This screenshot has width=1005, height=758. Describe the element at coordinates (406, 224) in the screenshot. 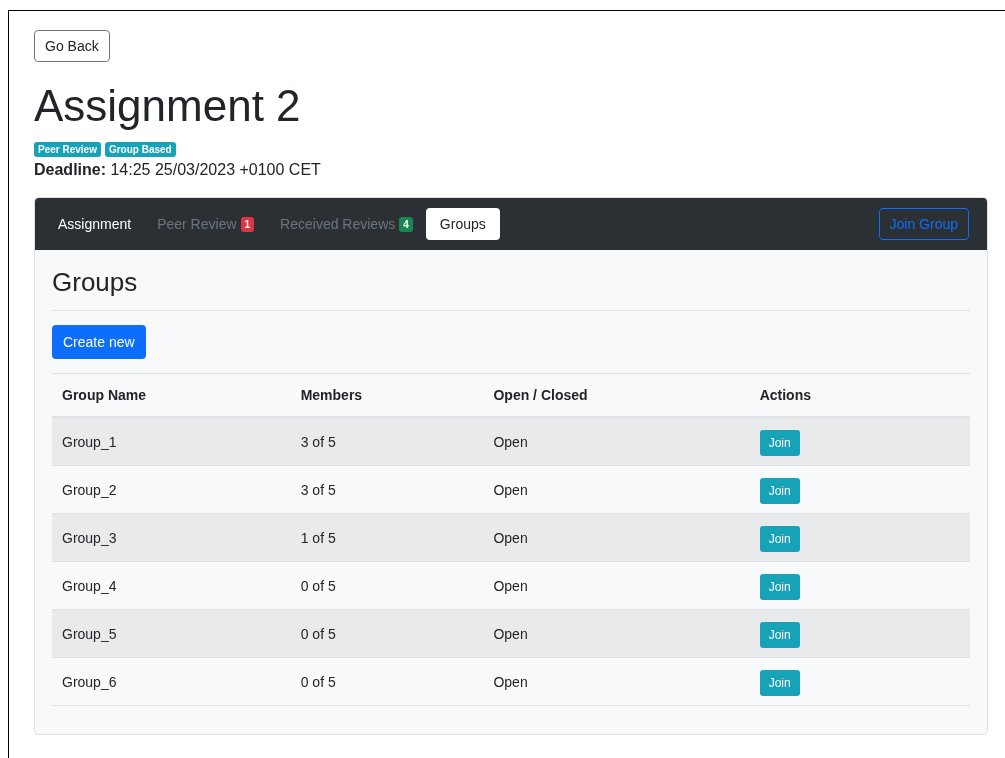

I see `count-badge: 4` at that location.